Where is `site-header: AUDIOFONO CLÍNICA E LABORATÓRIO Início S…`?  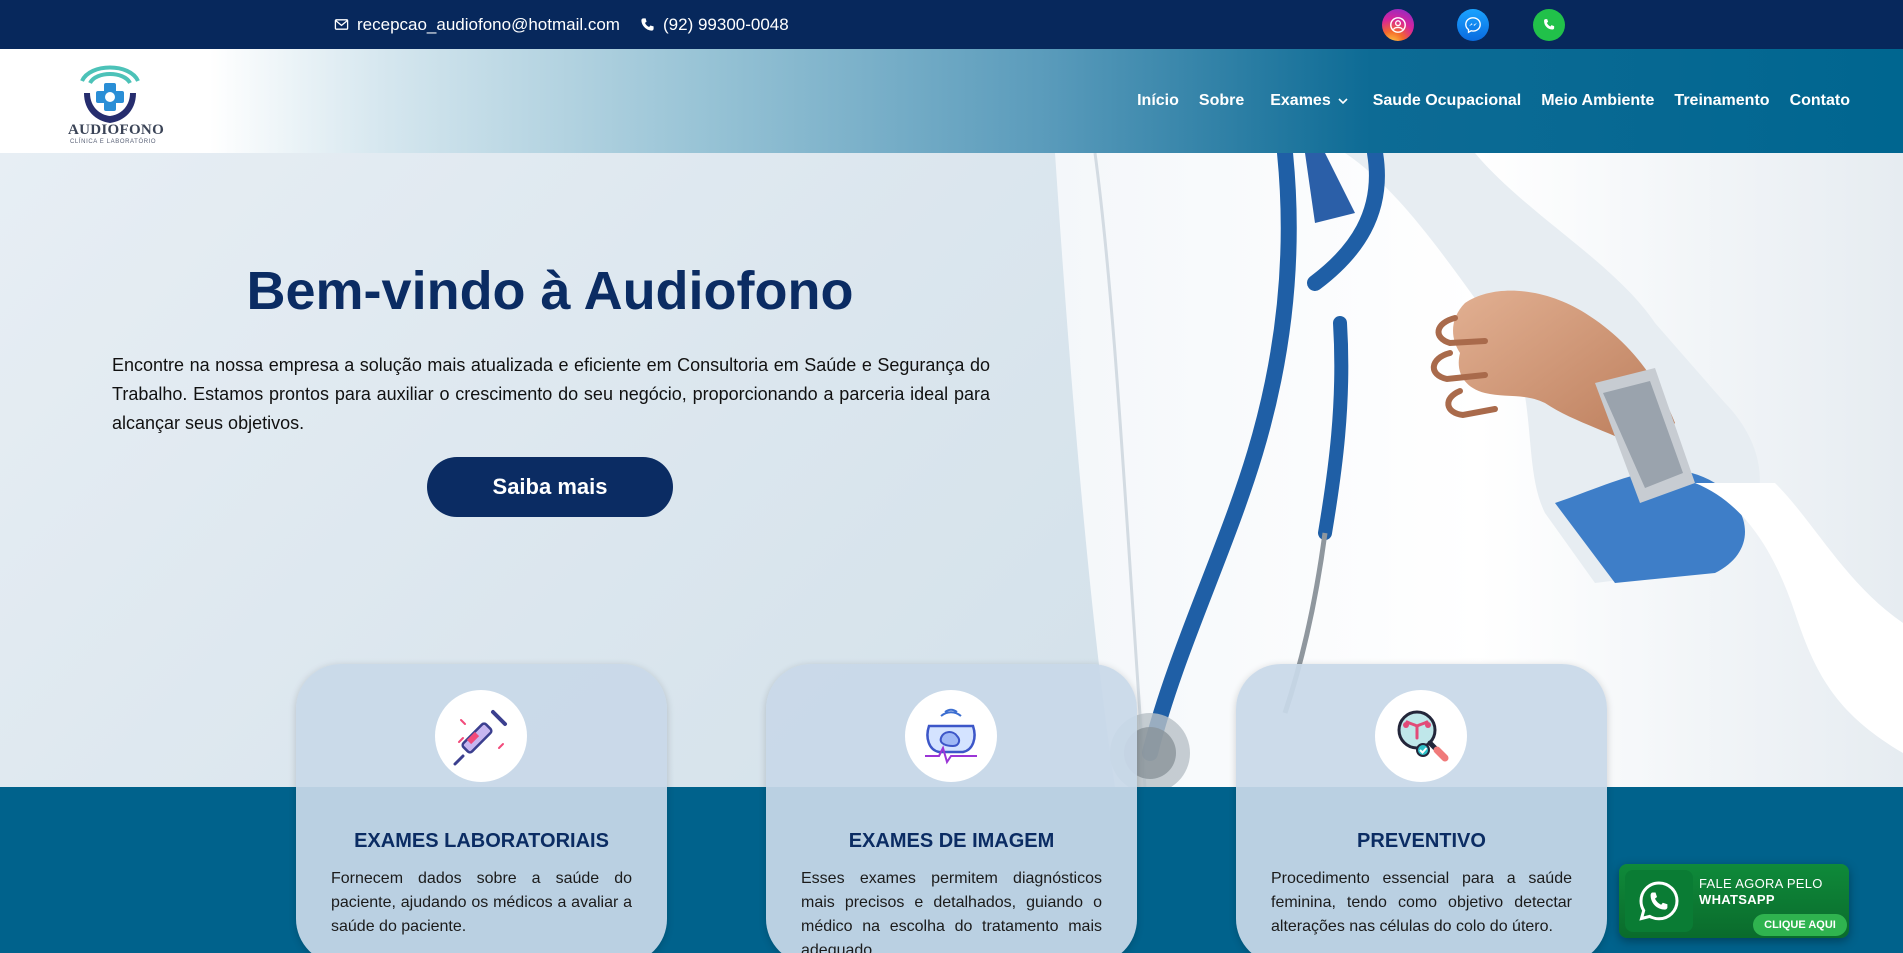
site-header: AUDIOFONO CLÍNICA E LABORATÓRIO Início S… is located at coordinates (951, 101).